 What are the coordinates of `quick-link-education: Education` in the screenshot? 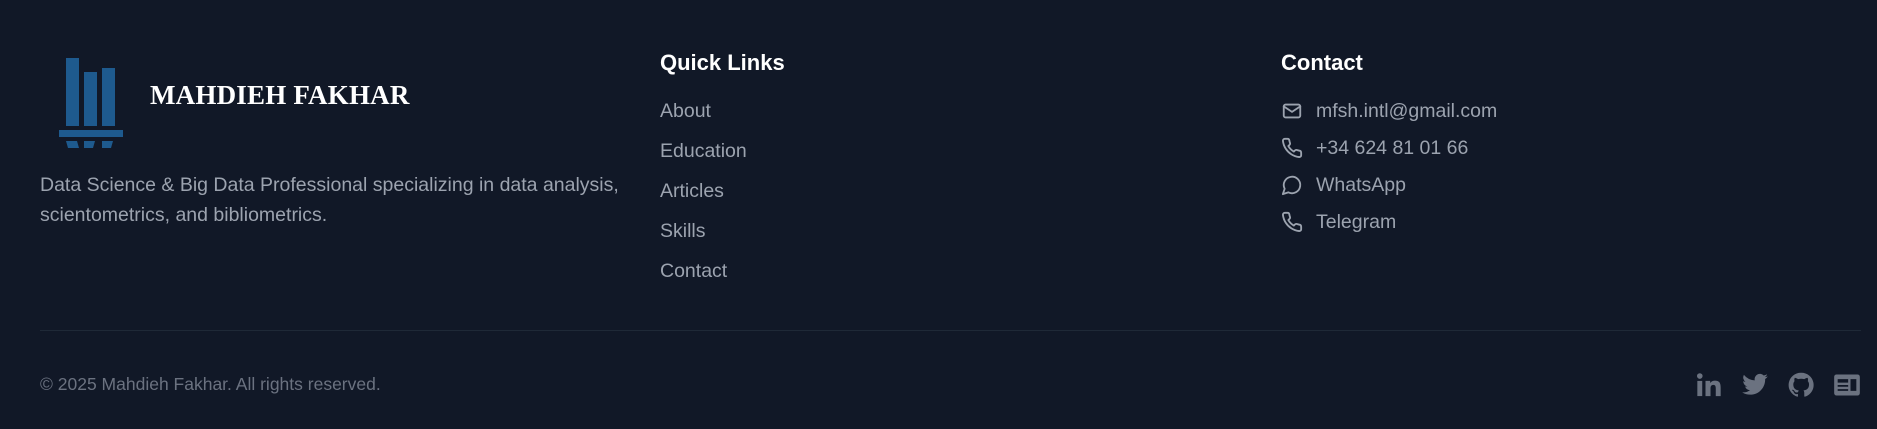 It's located at (722, 154).